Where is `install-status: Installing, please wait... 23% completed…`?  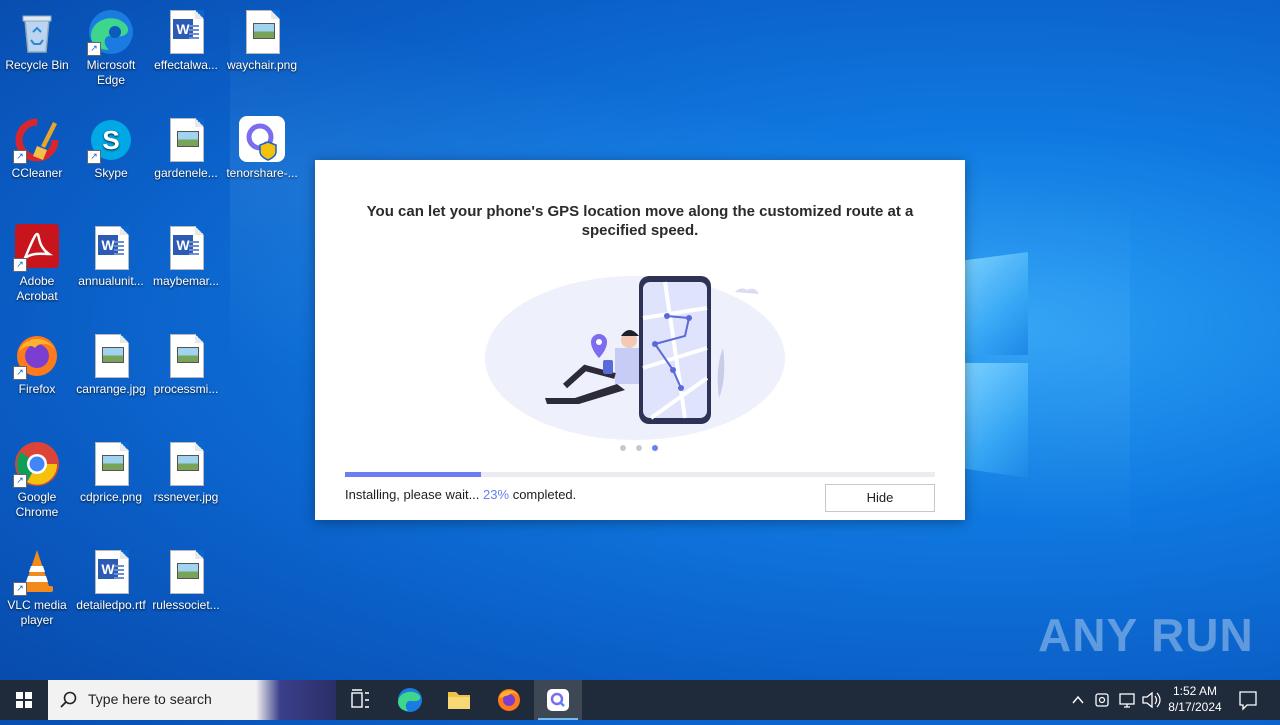 install-status: Installing, please wait... 23% completed… is located at coordinates (460, 494).